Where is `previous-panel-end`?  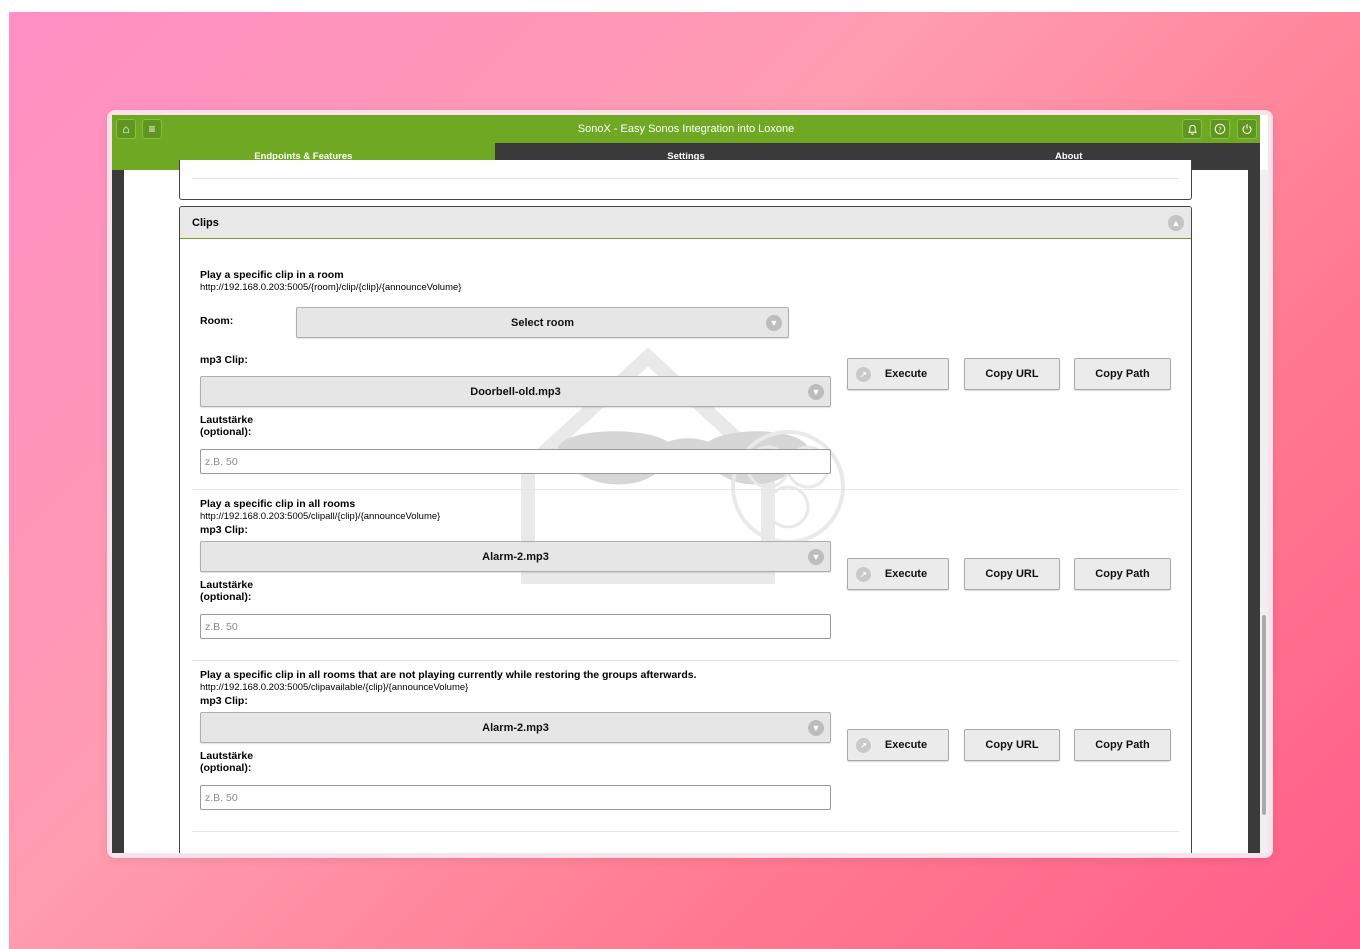 previous-panel-end is located at coordinates (685, 180).